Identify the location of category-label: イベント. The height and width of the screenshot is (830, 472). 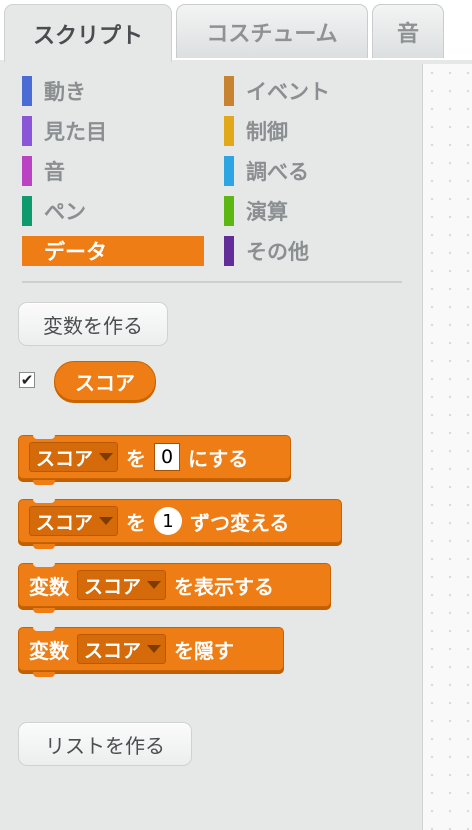
(288, 92).